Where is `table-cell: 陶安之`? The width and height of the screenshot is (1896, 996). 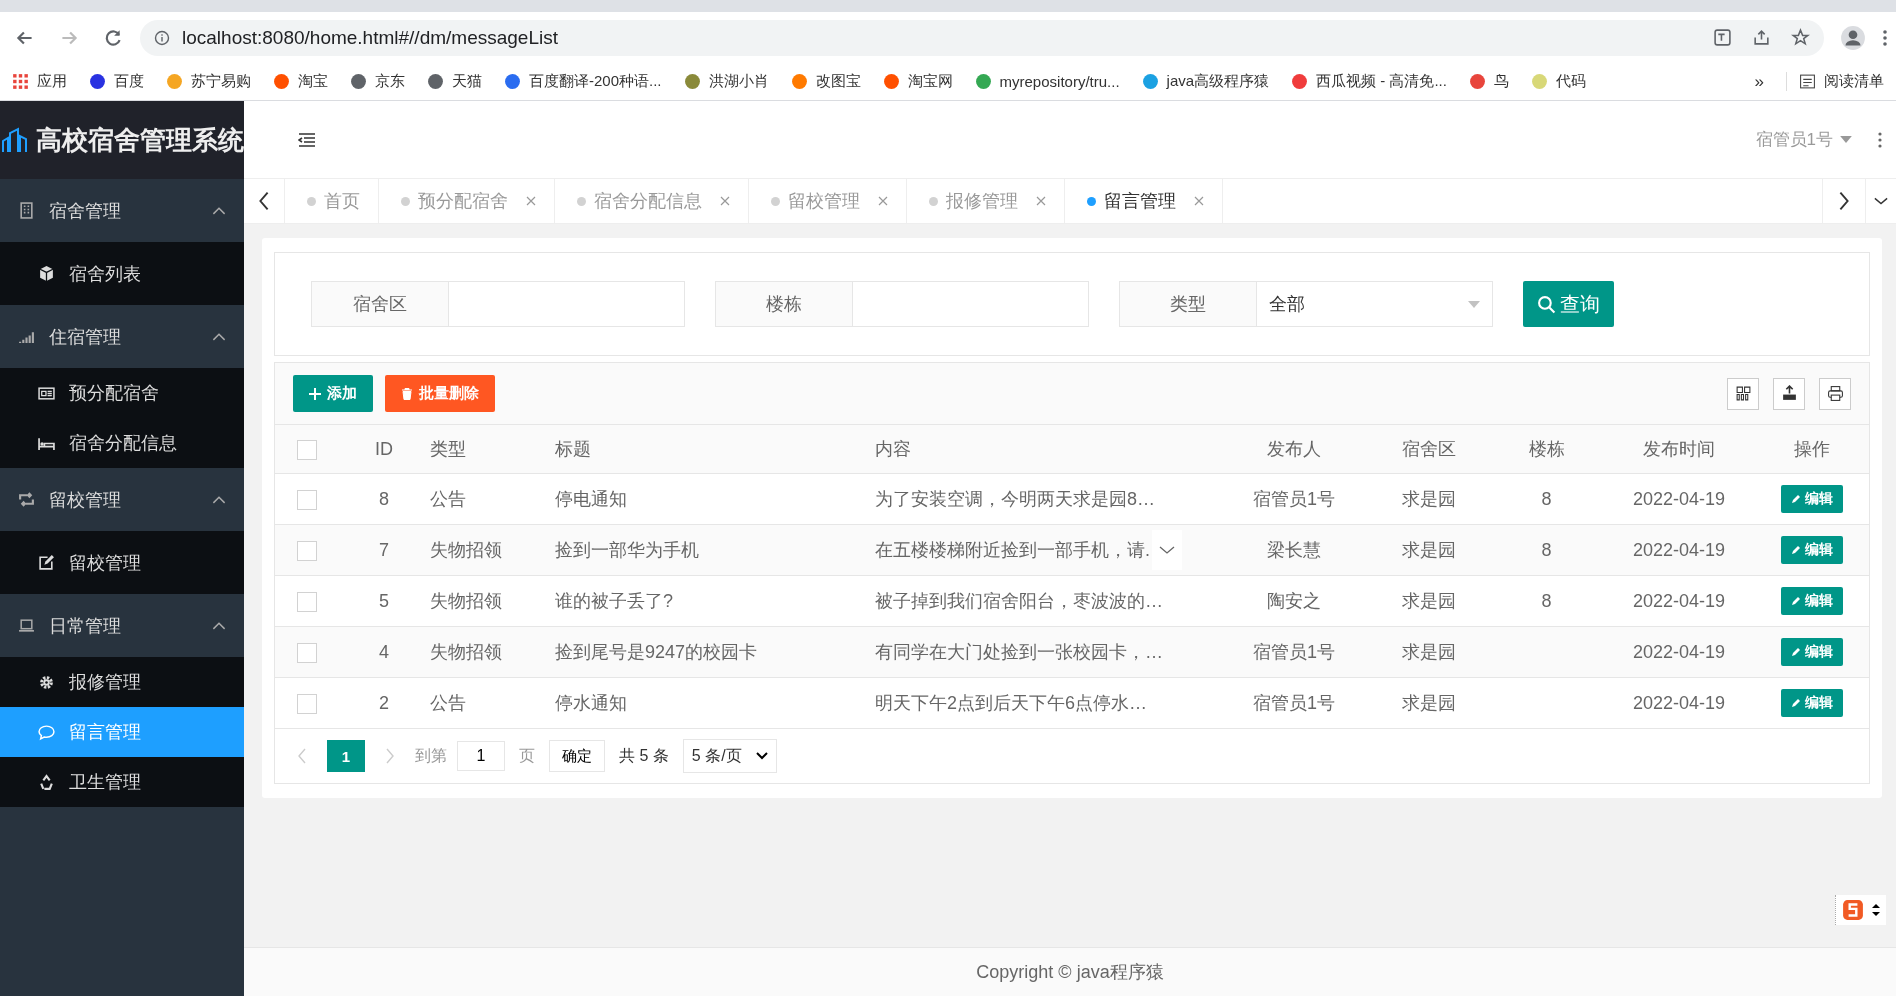 table-cell: 陶安之 is located at coordinates (1294, 601).